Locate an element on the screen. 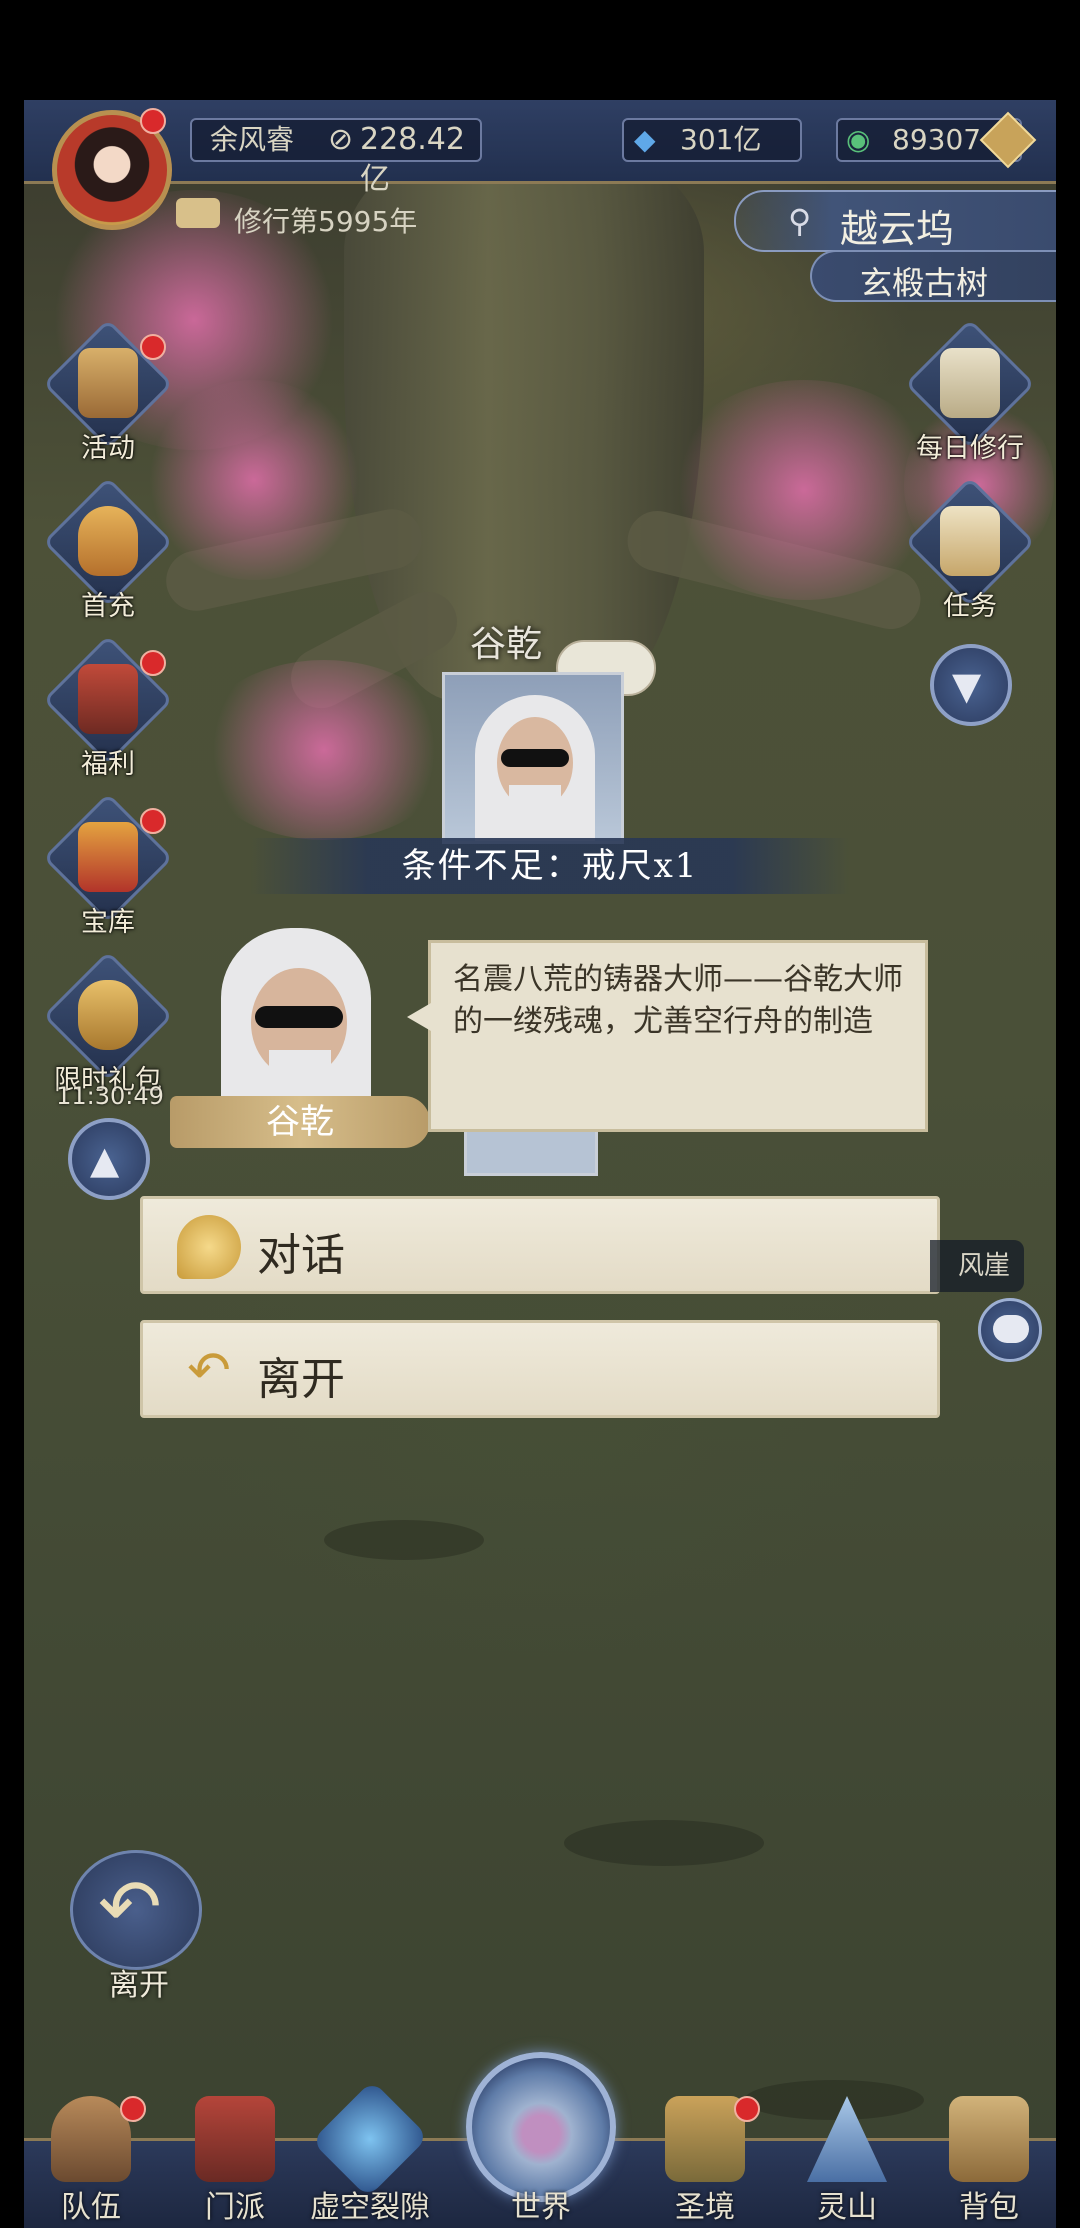 The height and width of the screenshot is (2228, 1080). side-button-label: 宝库 is located at coordinates (108, 922).